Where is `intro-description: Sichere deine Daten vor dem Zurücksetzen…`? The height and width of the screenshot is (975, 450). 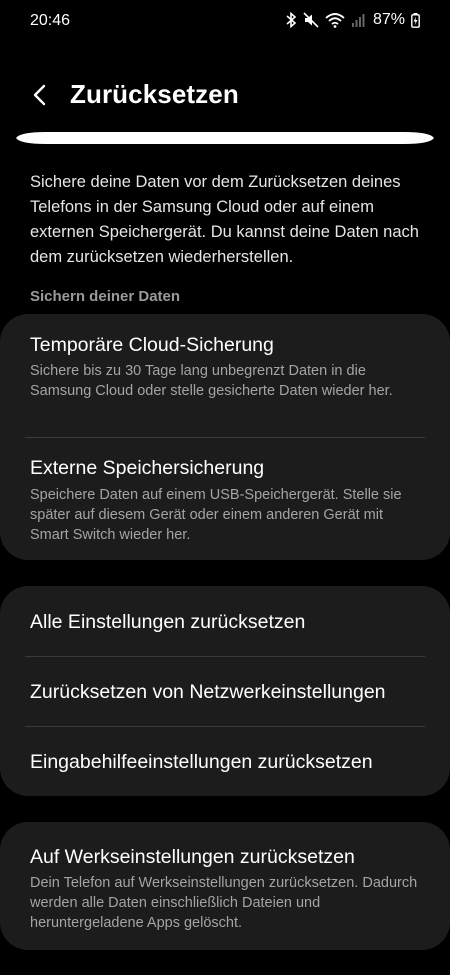
intro-description: Sichere deine Daten vor dem Zurücksetzen… is located at coordinates (224, 219).